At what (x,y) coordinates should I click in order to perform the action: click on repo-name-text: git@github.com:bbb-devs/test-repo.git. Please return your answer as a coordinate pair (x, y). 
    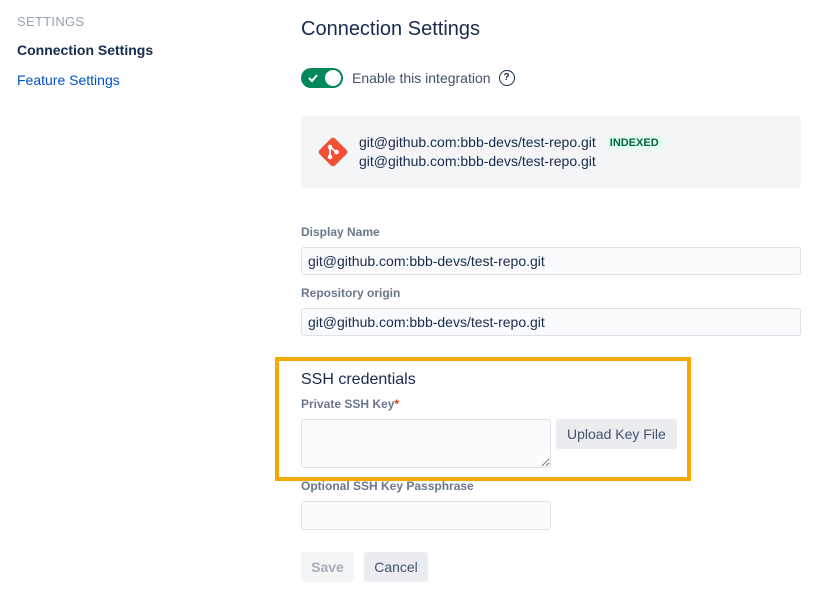
    Looking at the image, I should click on (477, 142).